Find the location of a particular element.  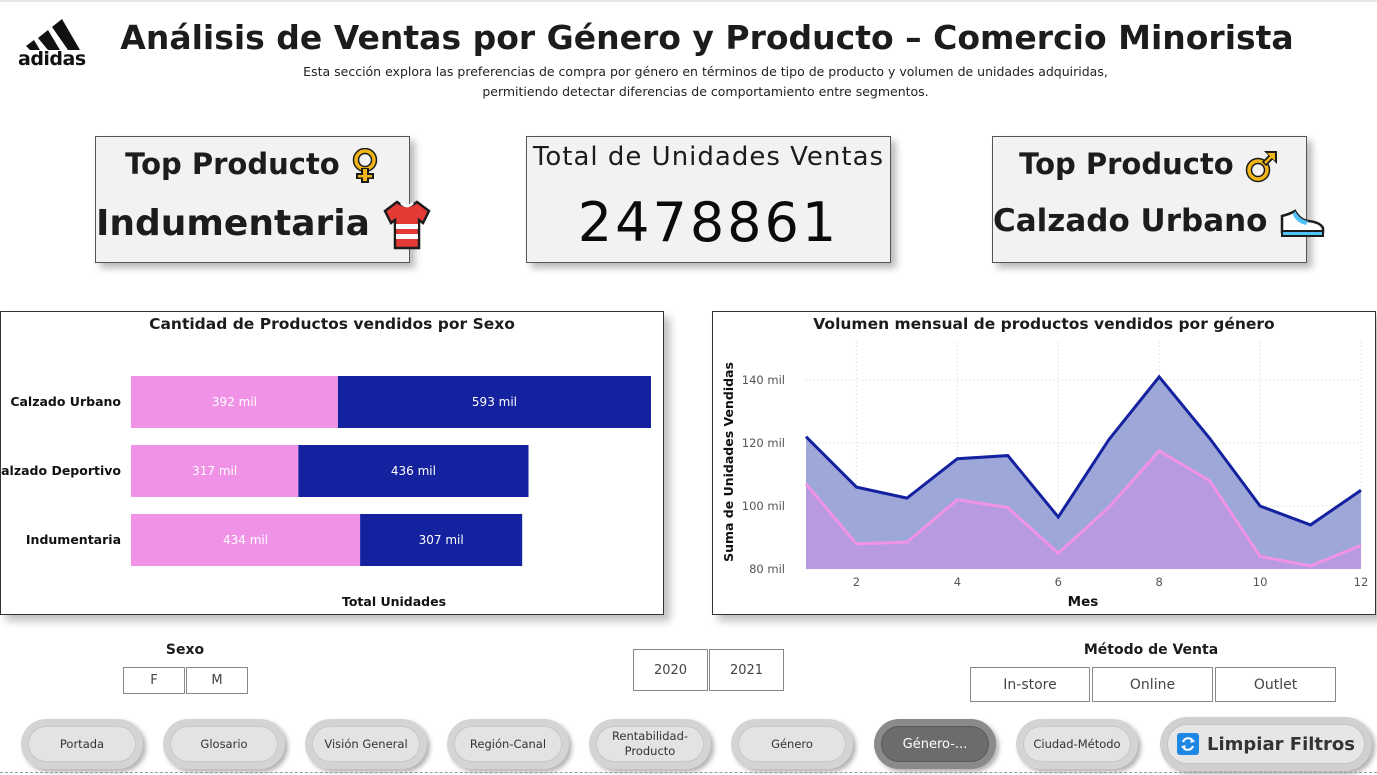

area-x-tick-label: 6 is located at coordinates (1058, 582).